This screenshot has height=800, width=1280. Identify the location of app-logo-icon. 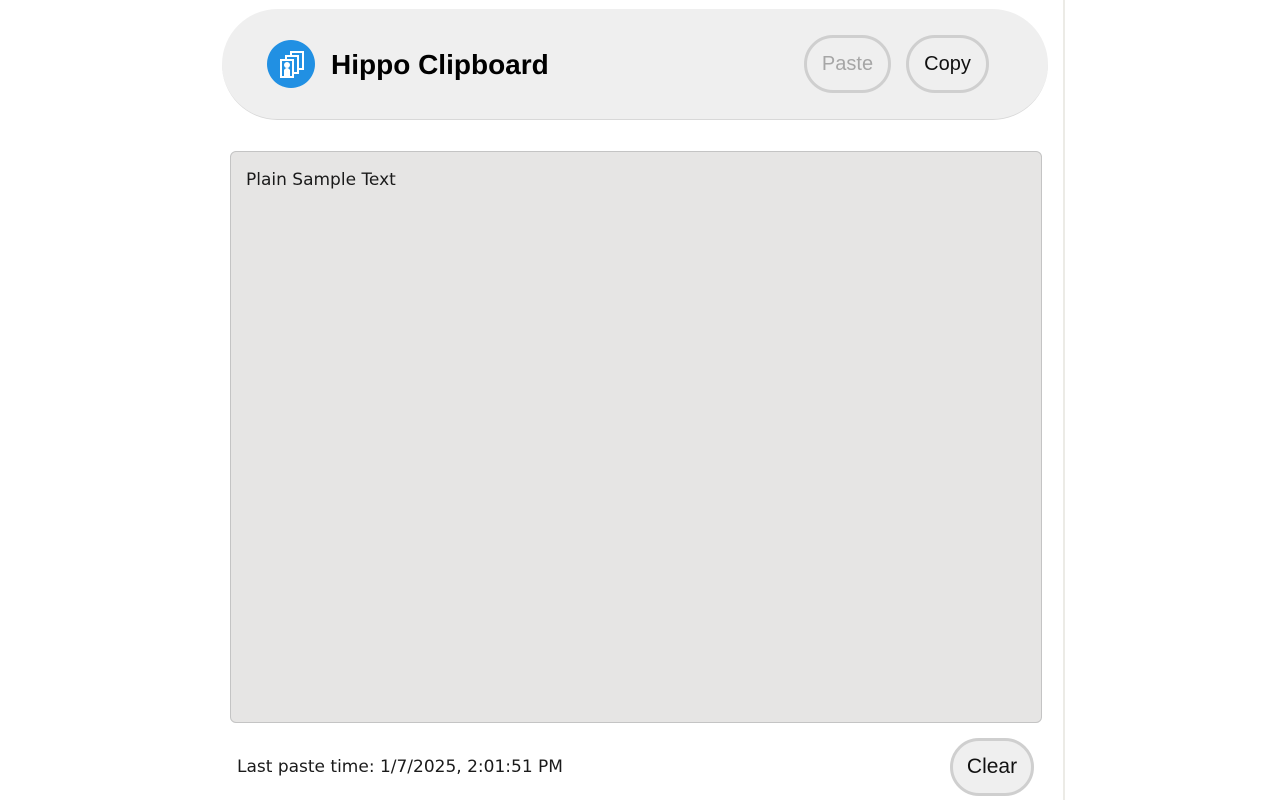
(291, 64).